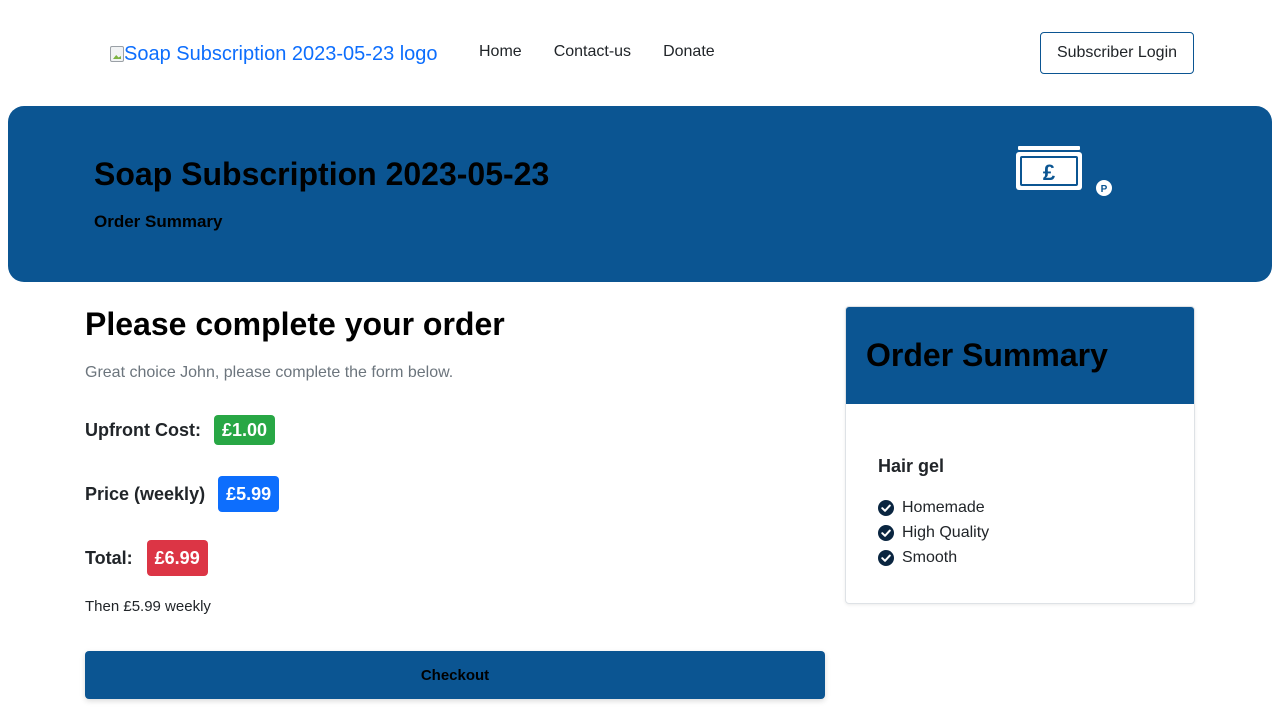 This screenshot has width=1280, height=720. What do you see at coordinates (109, 557) in the screenshot?
I see `total-label: Total:` at bounding box center [109, 557].